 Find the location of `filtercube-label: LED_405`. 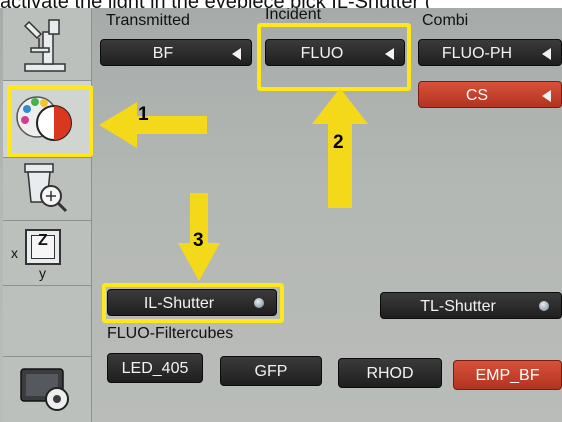

filtercube-label: LED_405 is located at coordinates (155, 368).